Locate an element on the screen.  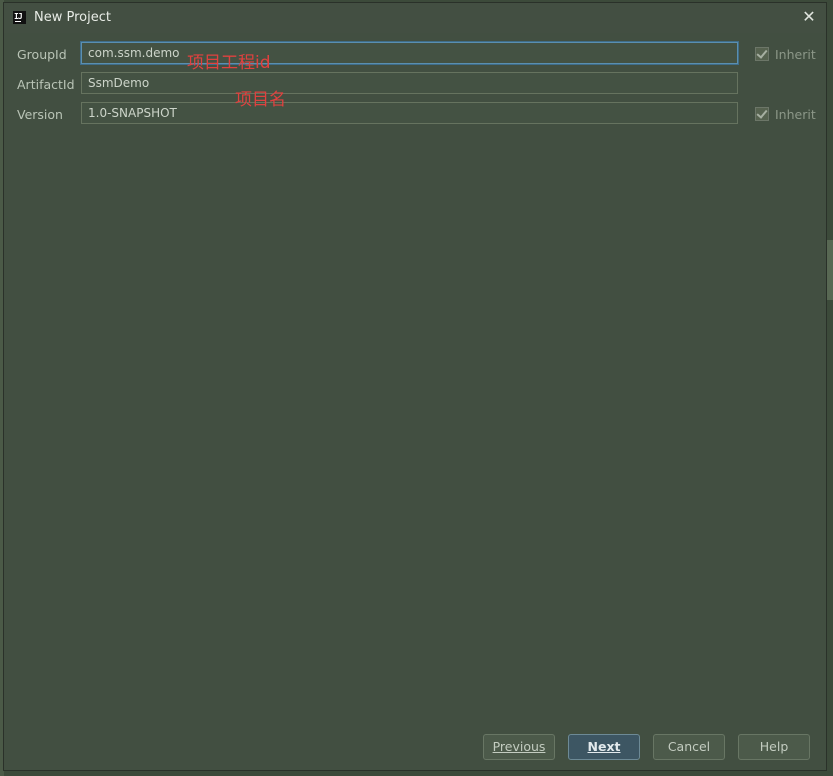
background-accent is located at coordinates (830, 270).